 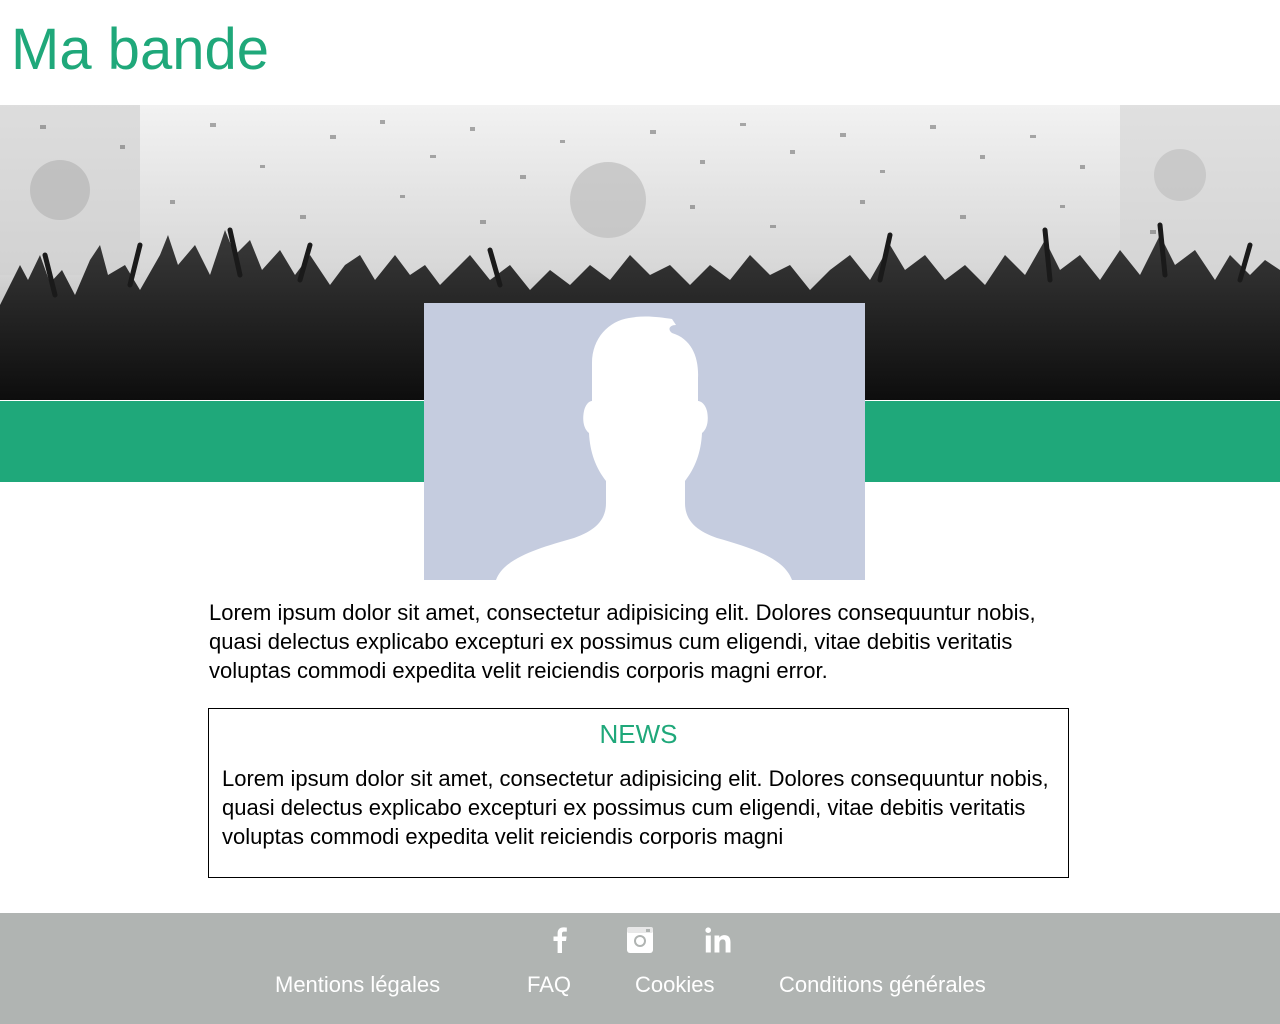 What do you see at coordinates (674, 985) in the screenshot?
I see `footer-link-cookies: Cookies` at bounding box center [674, 985].